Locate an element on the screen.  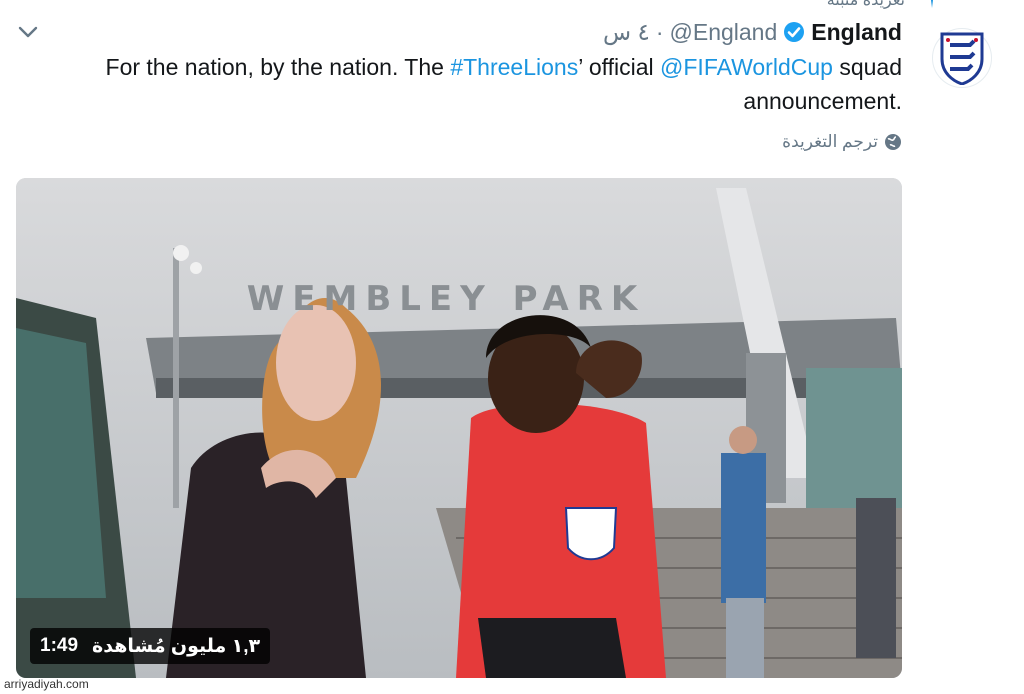
video-info-overlay: 1:49 ١,٣ مليون مُشاهدة is located at coordinates (150, 646).